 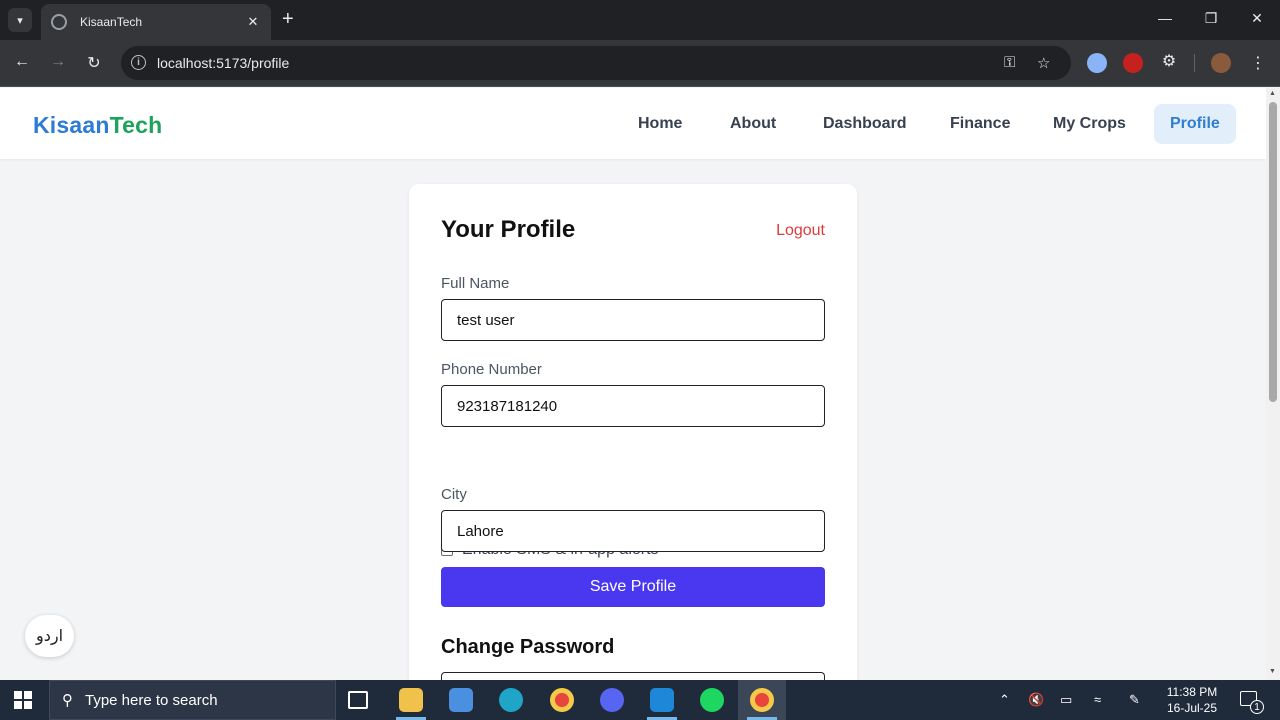 I want to click on extensions-puzzle-icon: ⚙, so click(x=1169, y=61).